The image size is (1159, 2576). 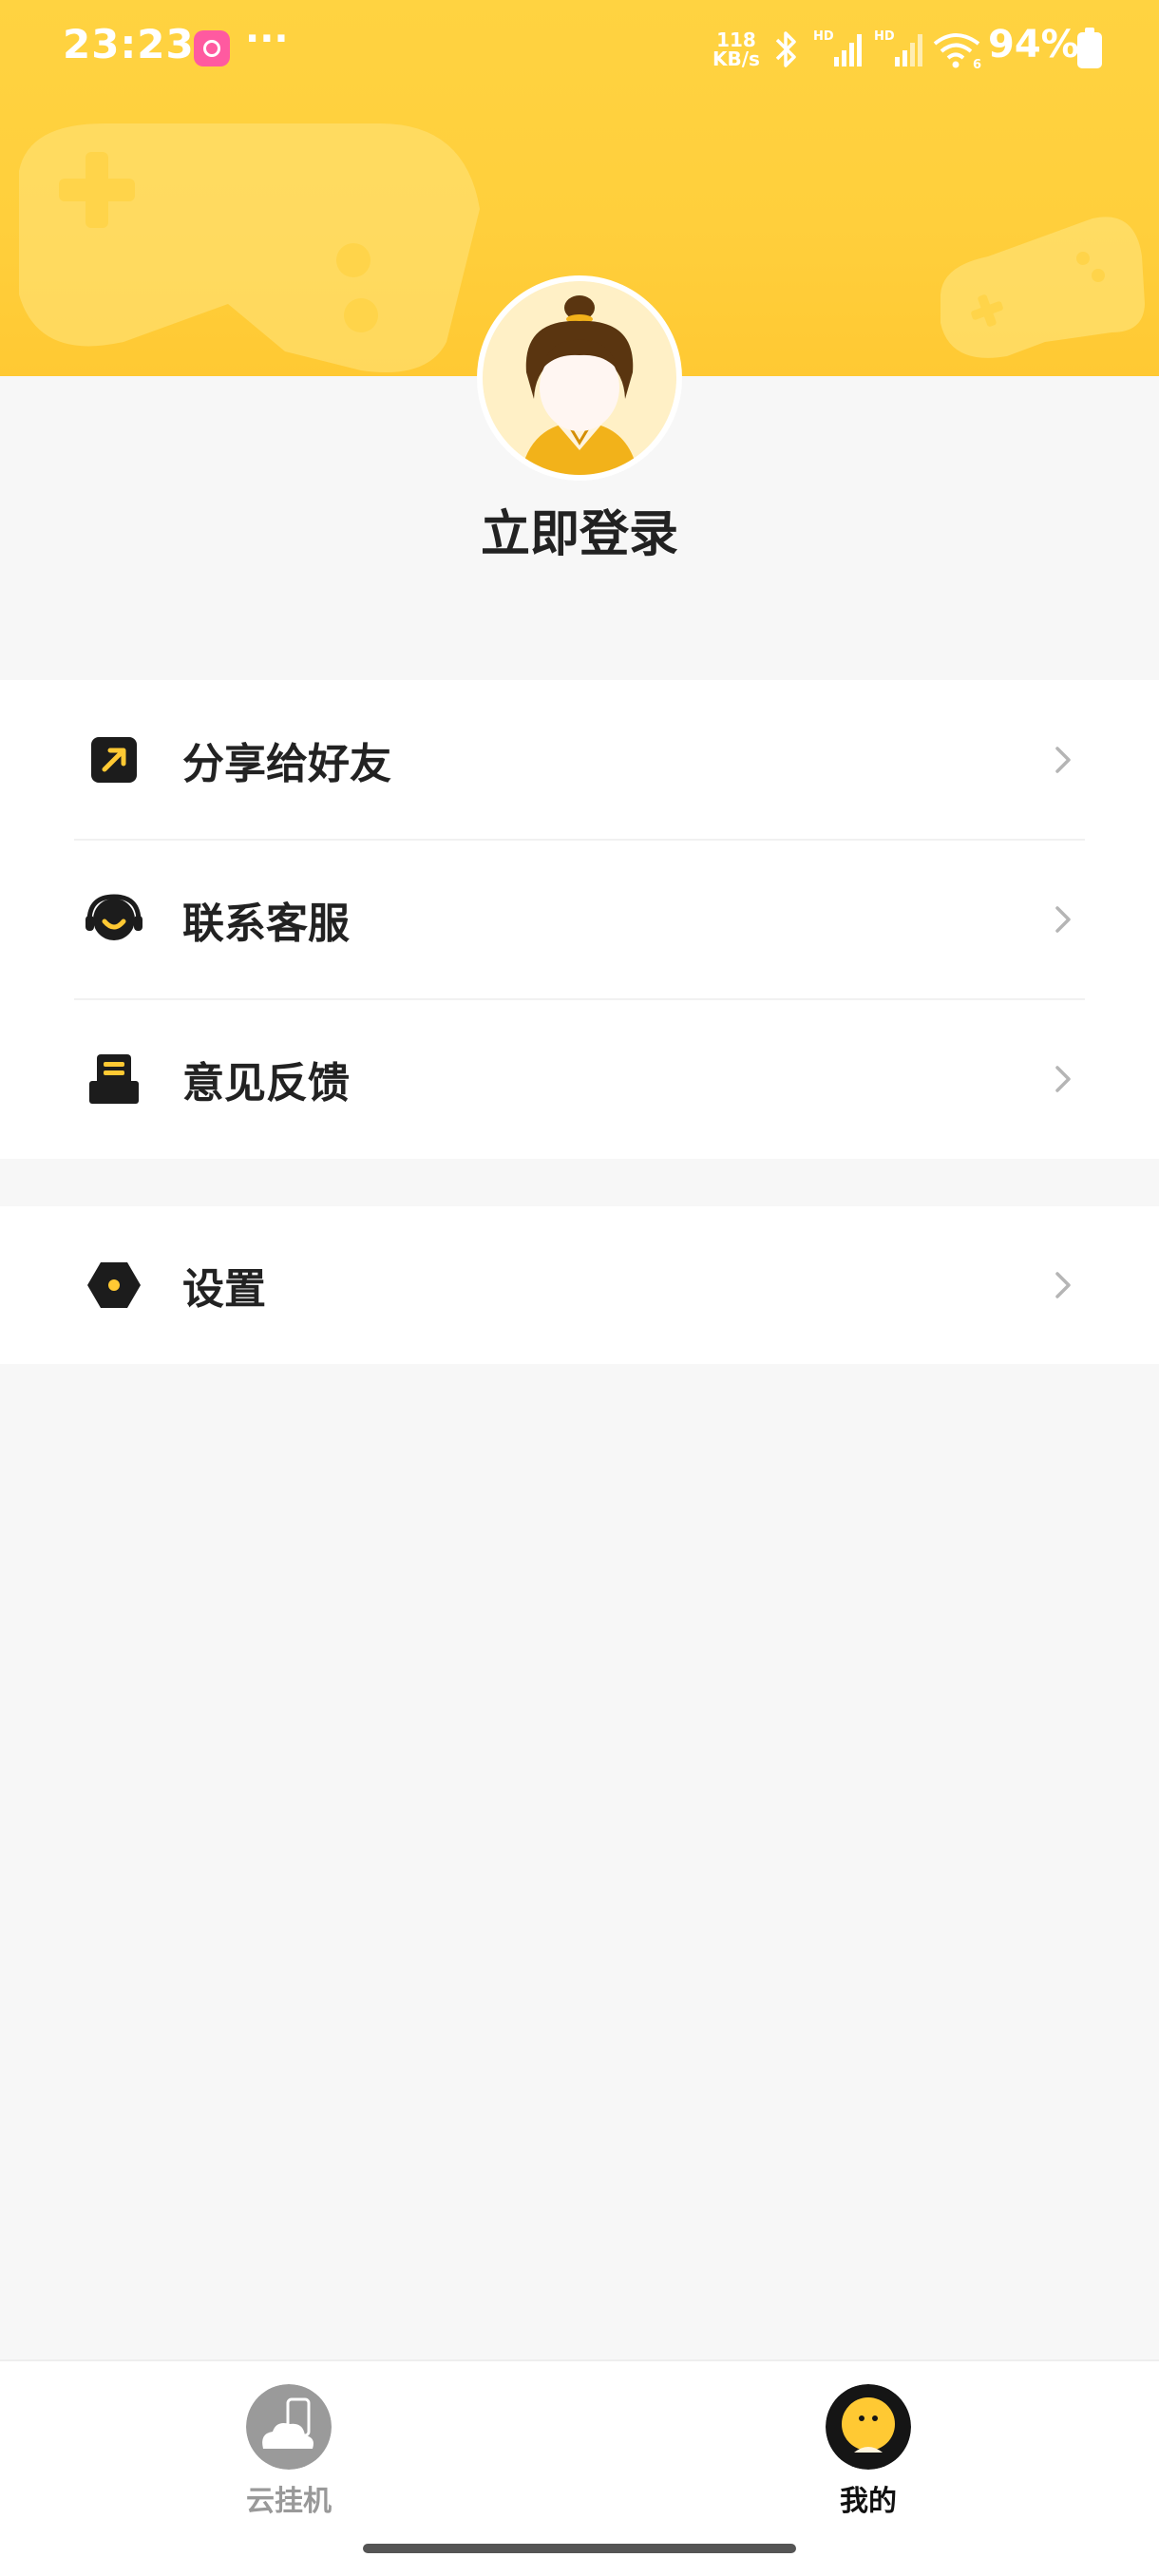 What do you see at coordinates (114, 1079) in the screenshot?
I see `feedback-icon` at bounding box center [114, 1079].